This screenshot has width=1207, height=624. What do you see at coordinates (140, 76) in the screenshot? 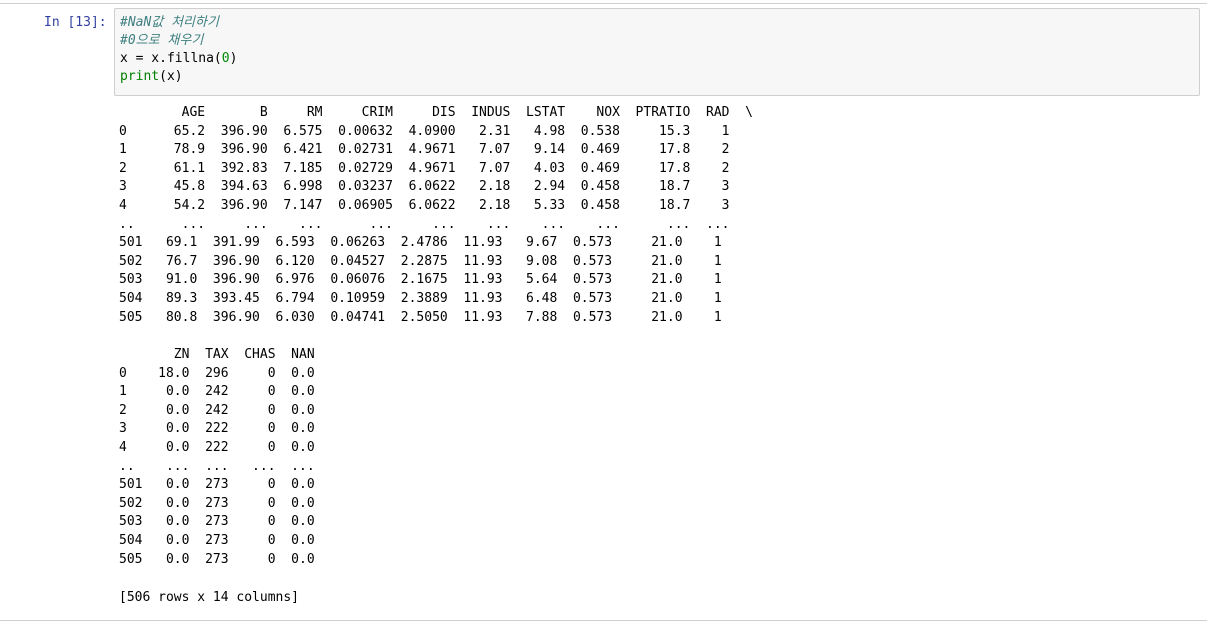
I see `code-builtin: print` at bounding box center [140, 76].